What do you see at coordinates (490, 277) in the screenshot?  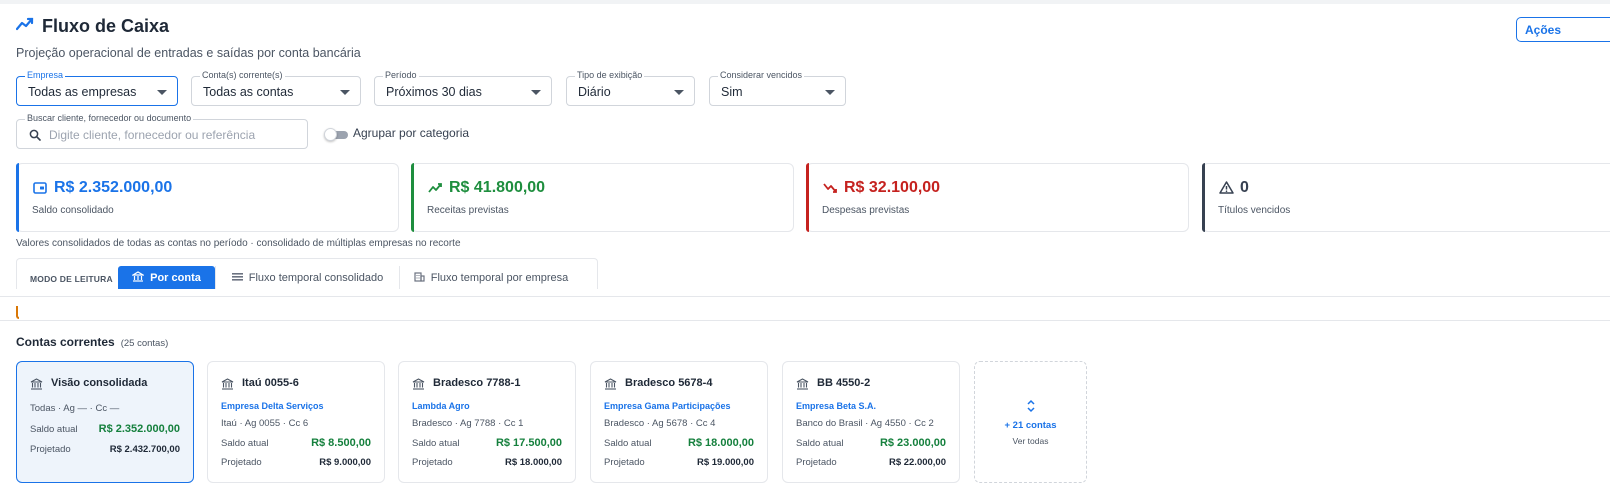 I see `tab-fluxo-temporal-por-empresa: Fluxo temporal por empresa` at bounding box center [490, 277].